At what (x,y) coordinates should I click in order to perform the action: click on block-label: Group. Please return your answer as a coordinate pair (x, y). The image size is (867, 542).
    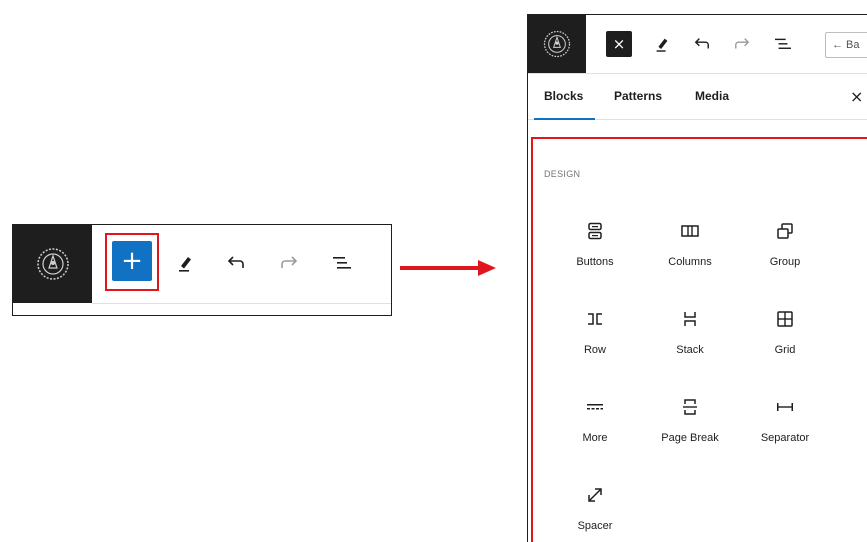
    Looking at the image, I should click on (785, 262).